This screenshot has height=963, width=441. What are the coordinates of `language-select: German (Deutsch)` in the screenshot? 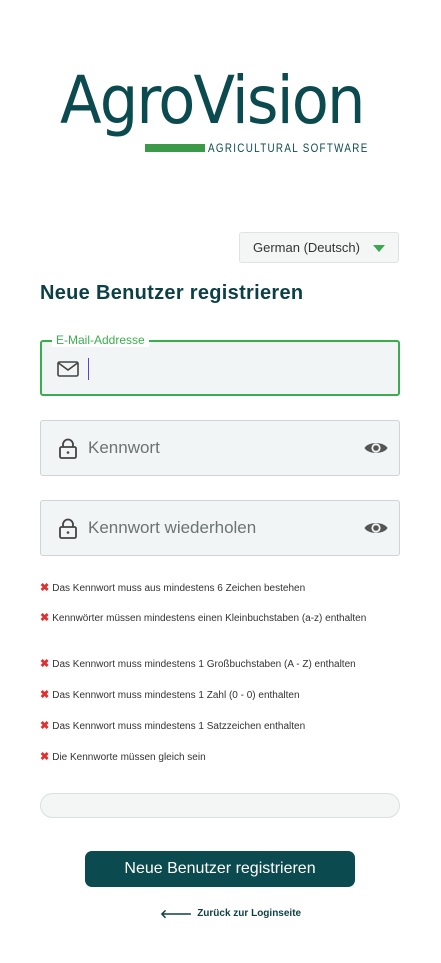 It's located at (319, 247).